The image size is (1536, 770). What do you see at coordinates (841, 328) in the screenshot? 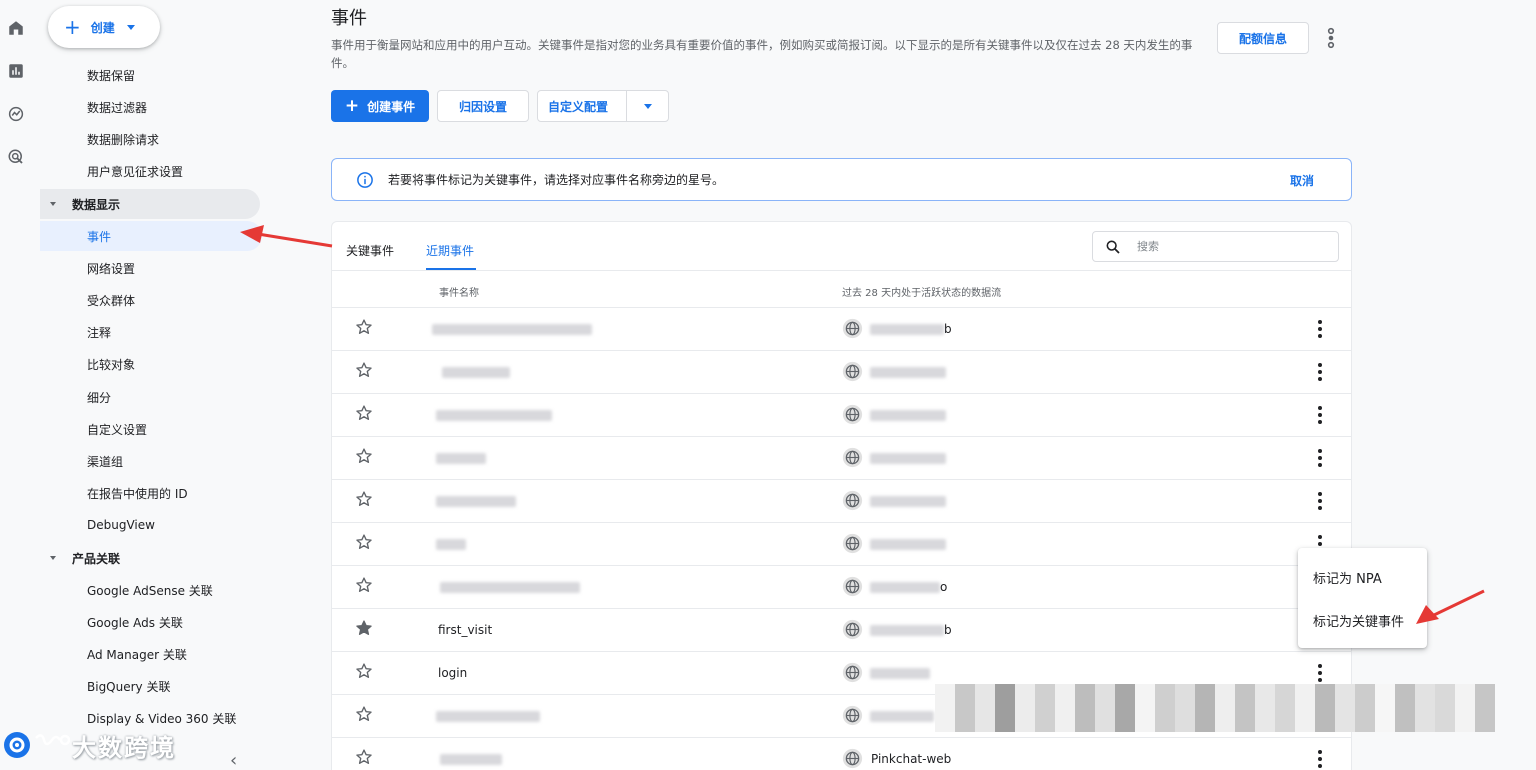
I see `table-row: b` at bounding box center [841, 328].